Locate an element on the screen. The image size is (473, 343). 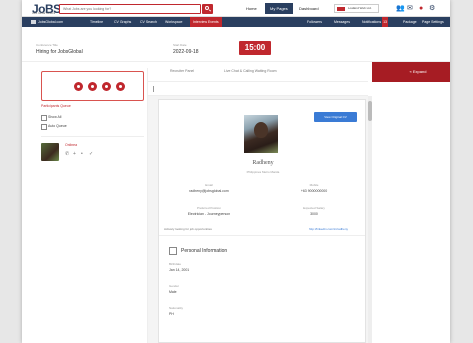
logo-tagline: Jobs Global Network is located at coordinates (44, 13).